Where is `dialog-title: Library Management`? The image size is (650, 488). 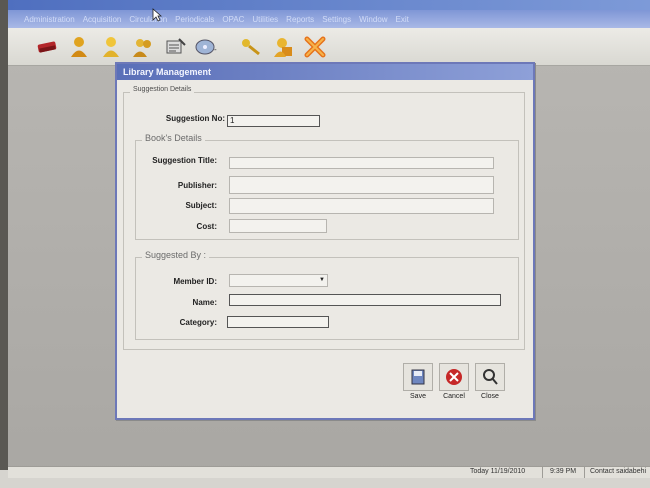
dialog-title: Library Management is located at coordinates (325, 72).